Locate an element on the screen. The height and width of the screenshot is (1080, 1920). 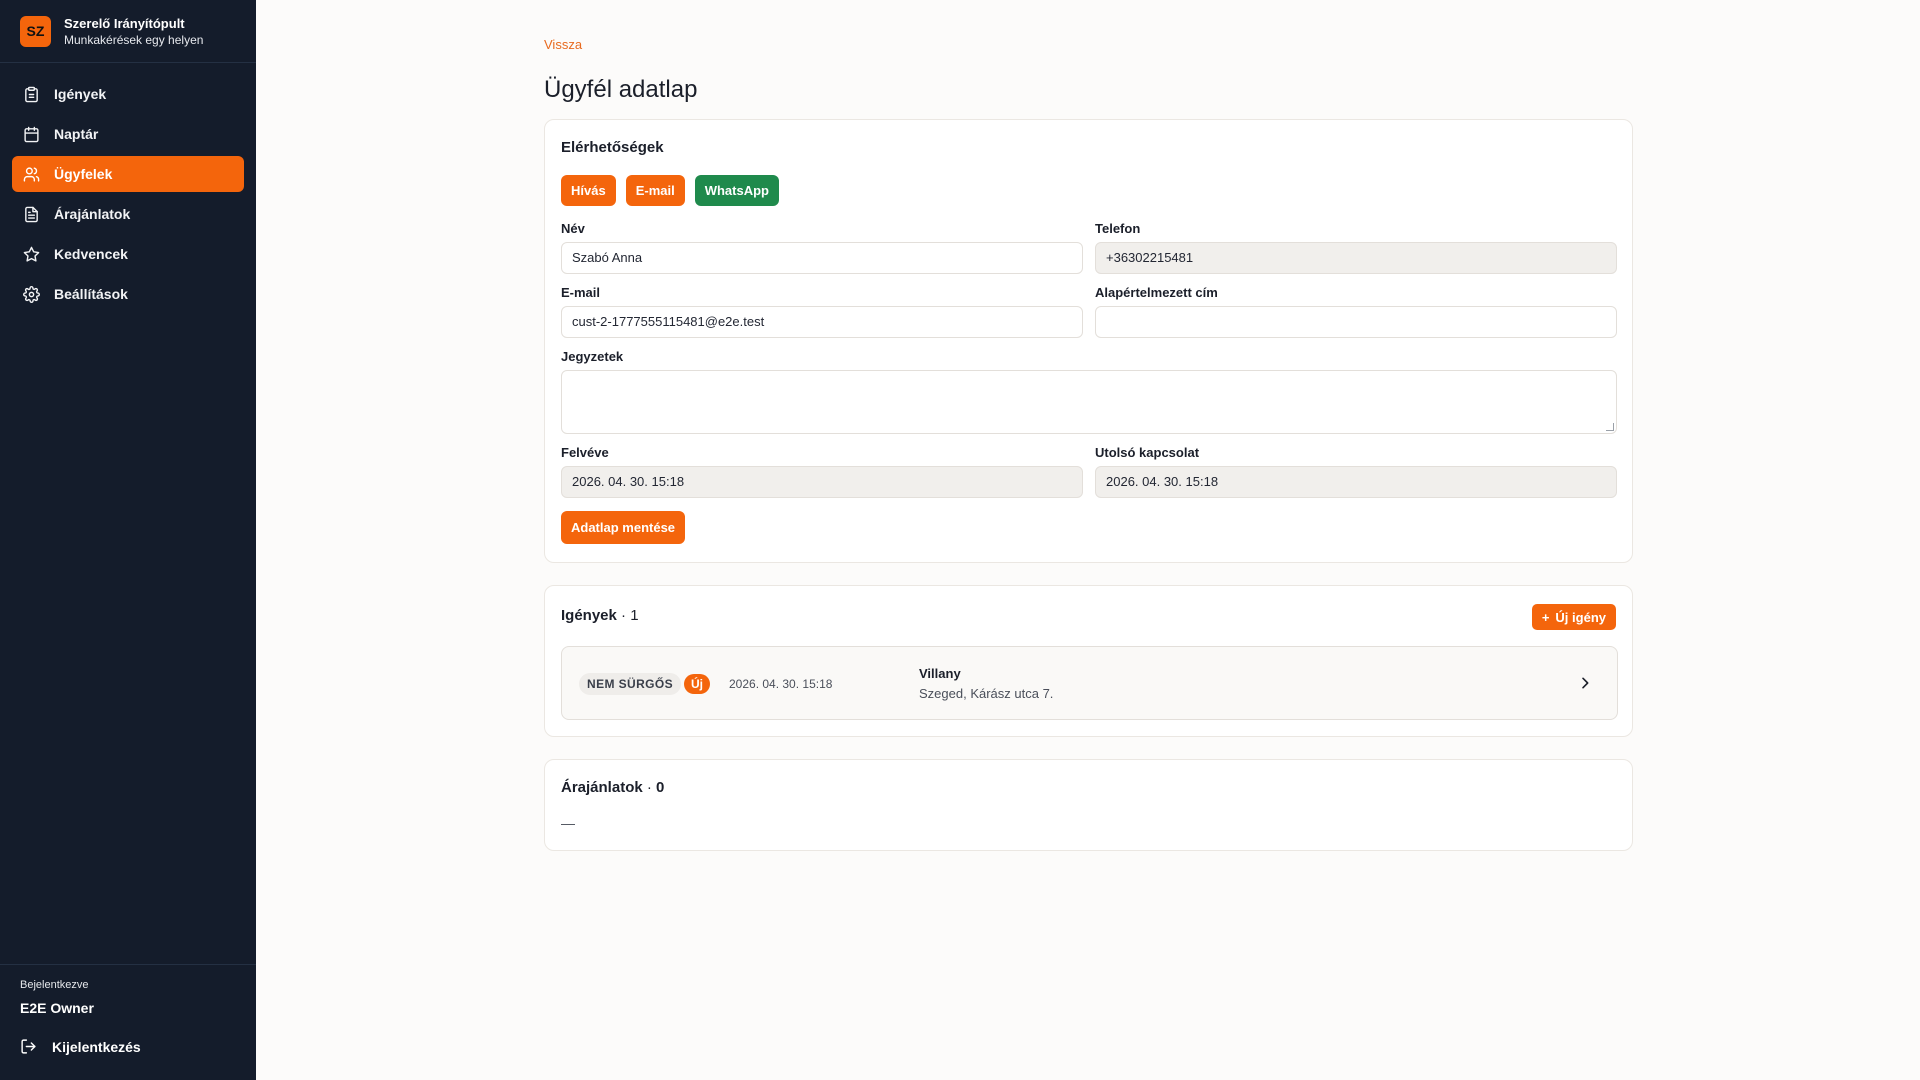
quotes-count: 0 is located at coordinates (660, 787).